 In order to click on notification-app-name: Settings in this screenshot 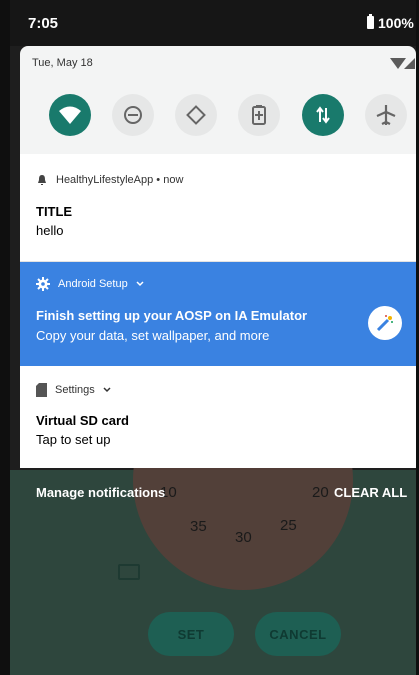, I will do `click(75, 390)`.